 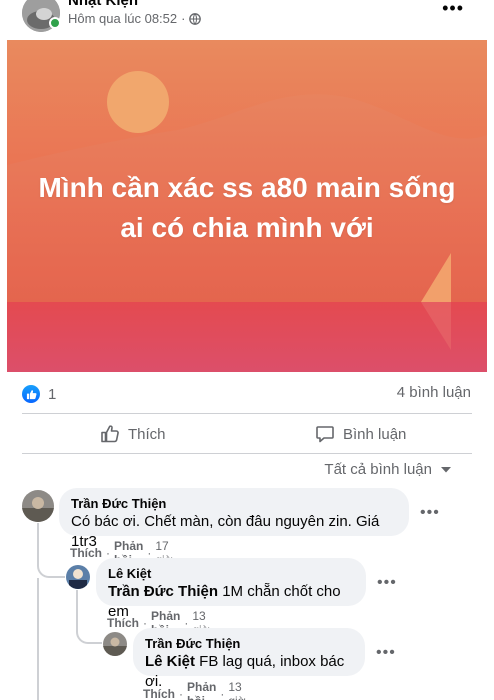 I want to click on comment-time: 13 giờ, so click(x=236, y=690).